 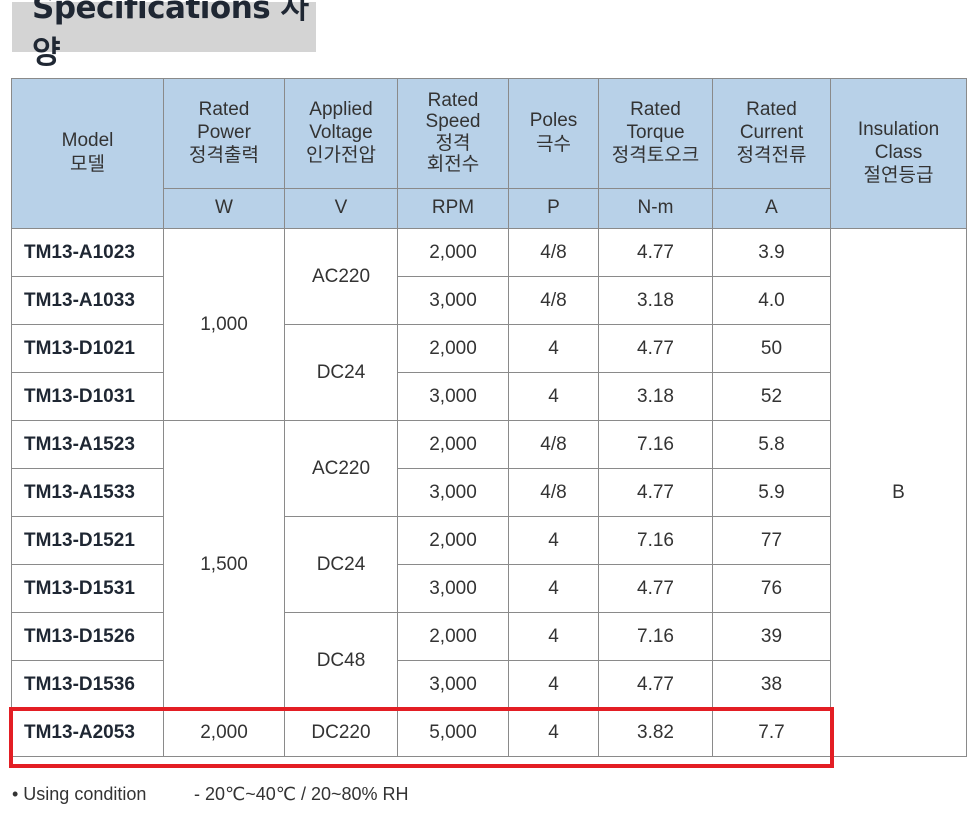 What do you see at coordinates (87, 732) in the screenshot?
I see `model-cell: TM13-A2053` at bounding box center [87, 732].